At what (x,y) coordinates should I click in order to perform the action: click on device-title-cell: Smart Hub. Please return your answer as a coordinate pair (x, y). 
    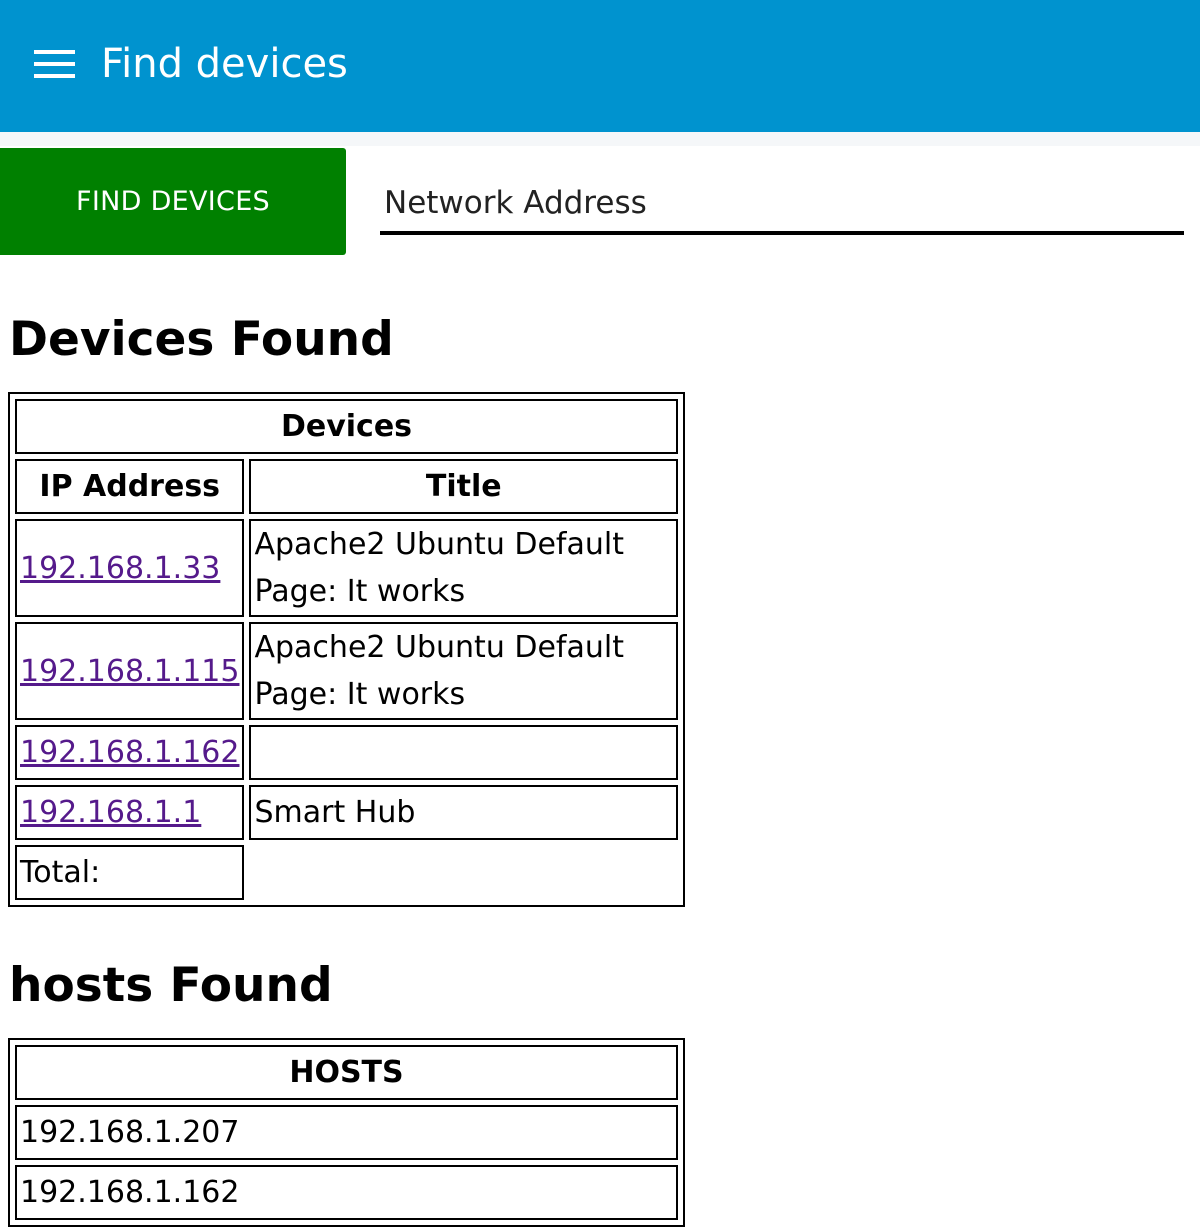
    Looking at the image, I should click on (463, 812).